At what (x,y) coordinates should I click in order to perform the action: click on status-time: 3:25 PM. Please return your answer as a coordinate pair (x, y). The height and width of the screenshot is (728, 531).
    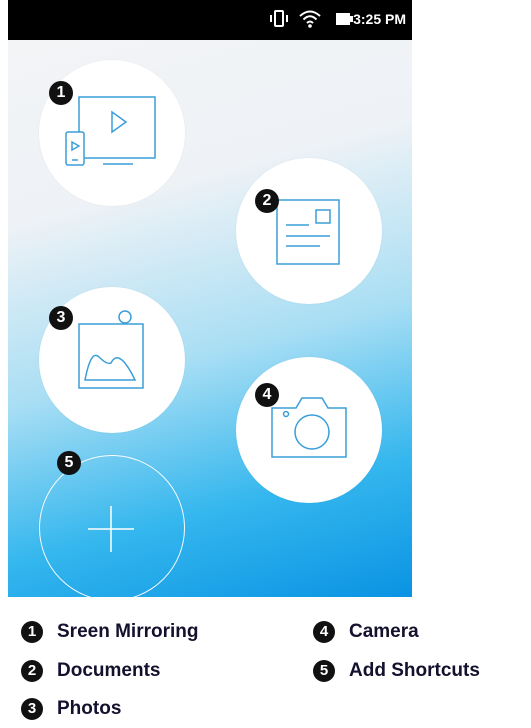
    Looking at the image, I should click on (379, 19).